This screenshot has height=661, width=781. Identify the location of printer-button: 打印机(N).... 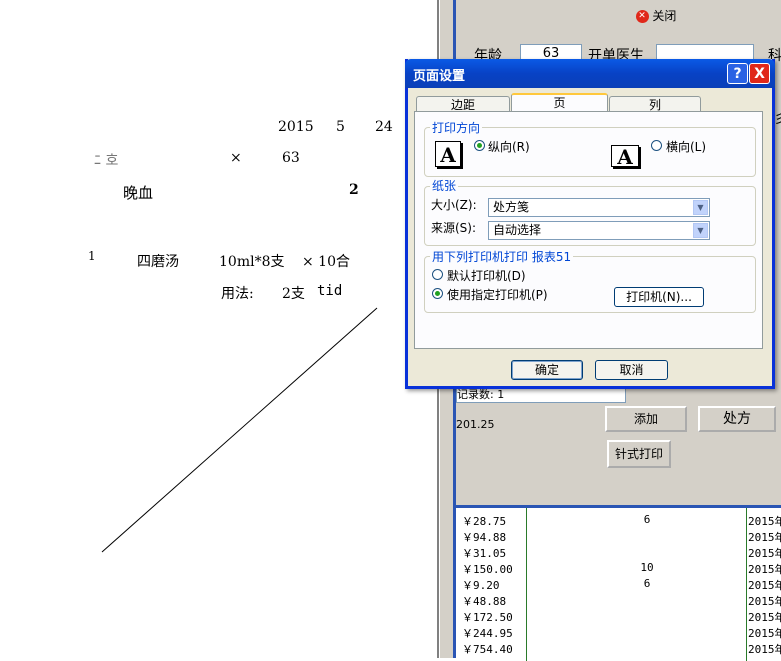
(659, 297).